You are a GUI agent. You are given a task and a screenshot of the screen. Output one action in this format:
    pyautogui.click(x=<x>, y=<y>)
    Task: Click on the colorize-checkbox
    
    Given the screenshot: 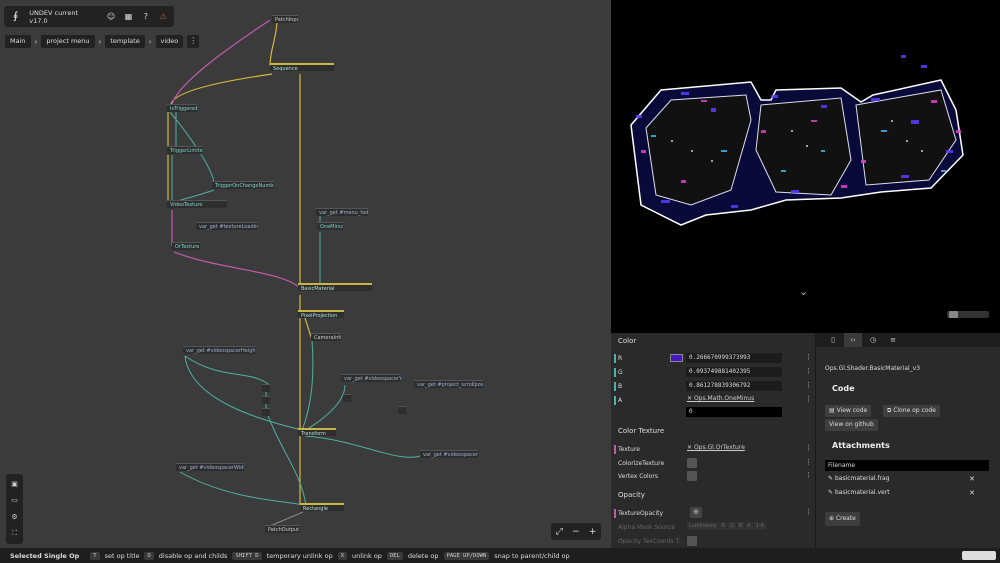 What is the action you would take?
    pyautogui.click(x=692, y=463)
    